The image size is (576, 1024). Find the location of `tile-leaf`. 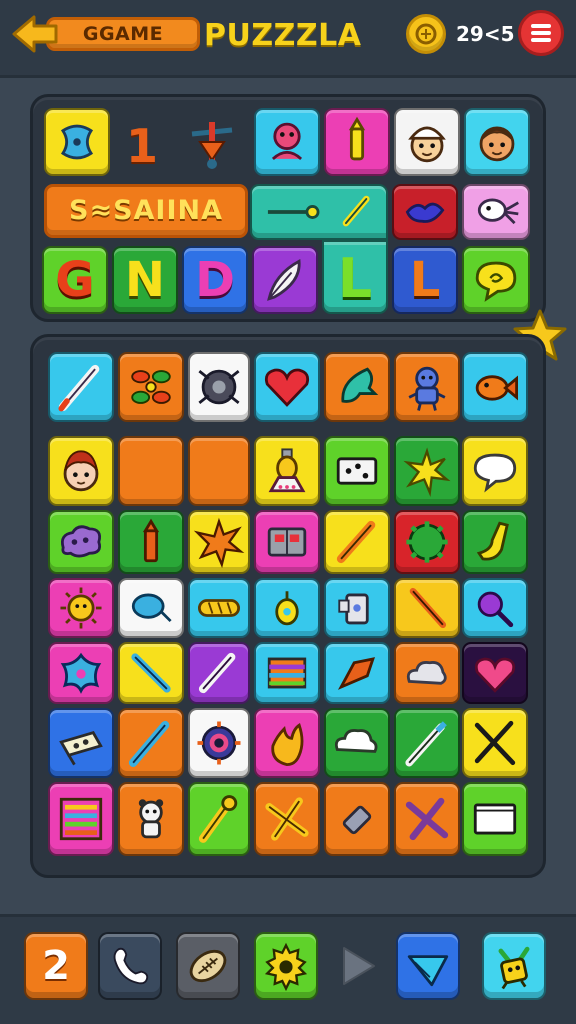

tile-leaf is located at coordinates (357, 387).